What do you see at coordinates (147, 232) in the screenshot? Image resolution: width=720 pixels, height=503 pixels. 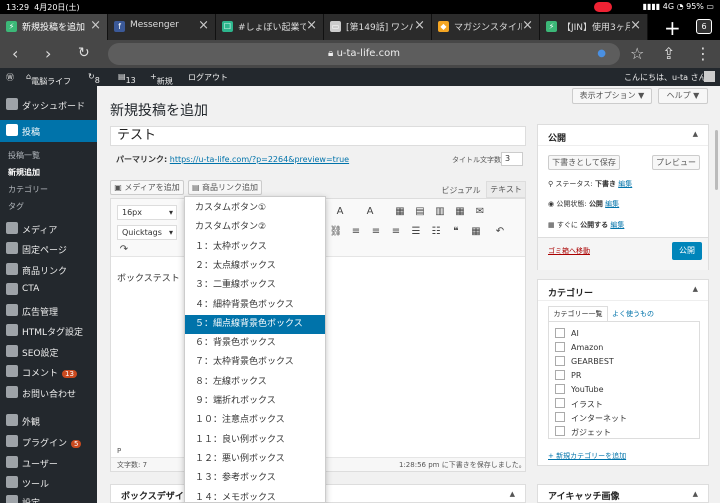 I see `quicktags-select: Quicktags ▾` at bounding box center [147, 232].